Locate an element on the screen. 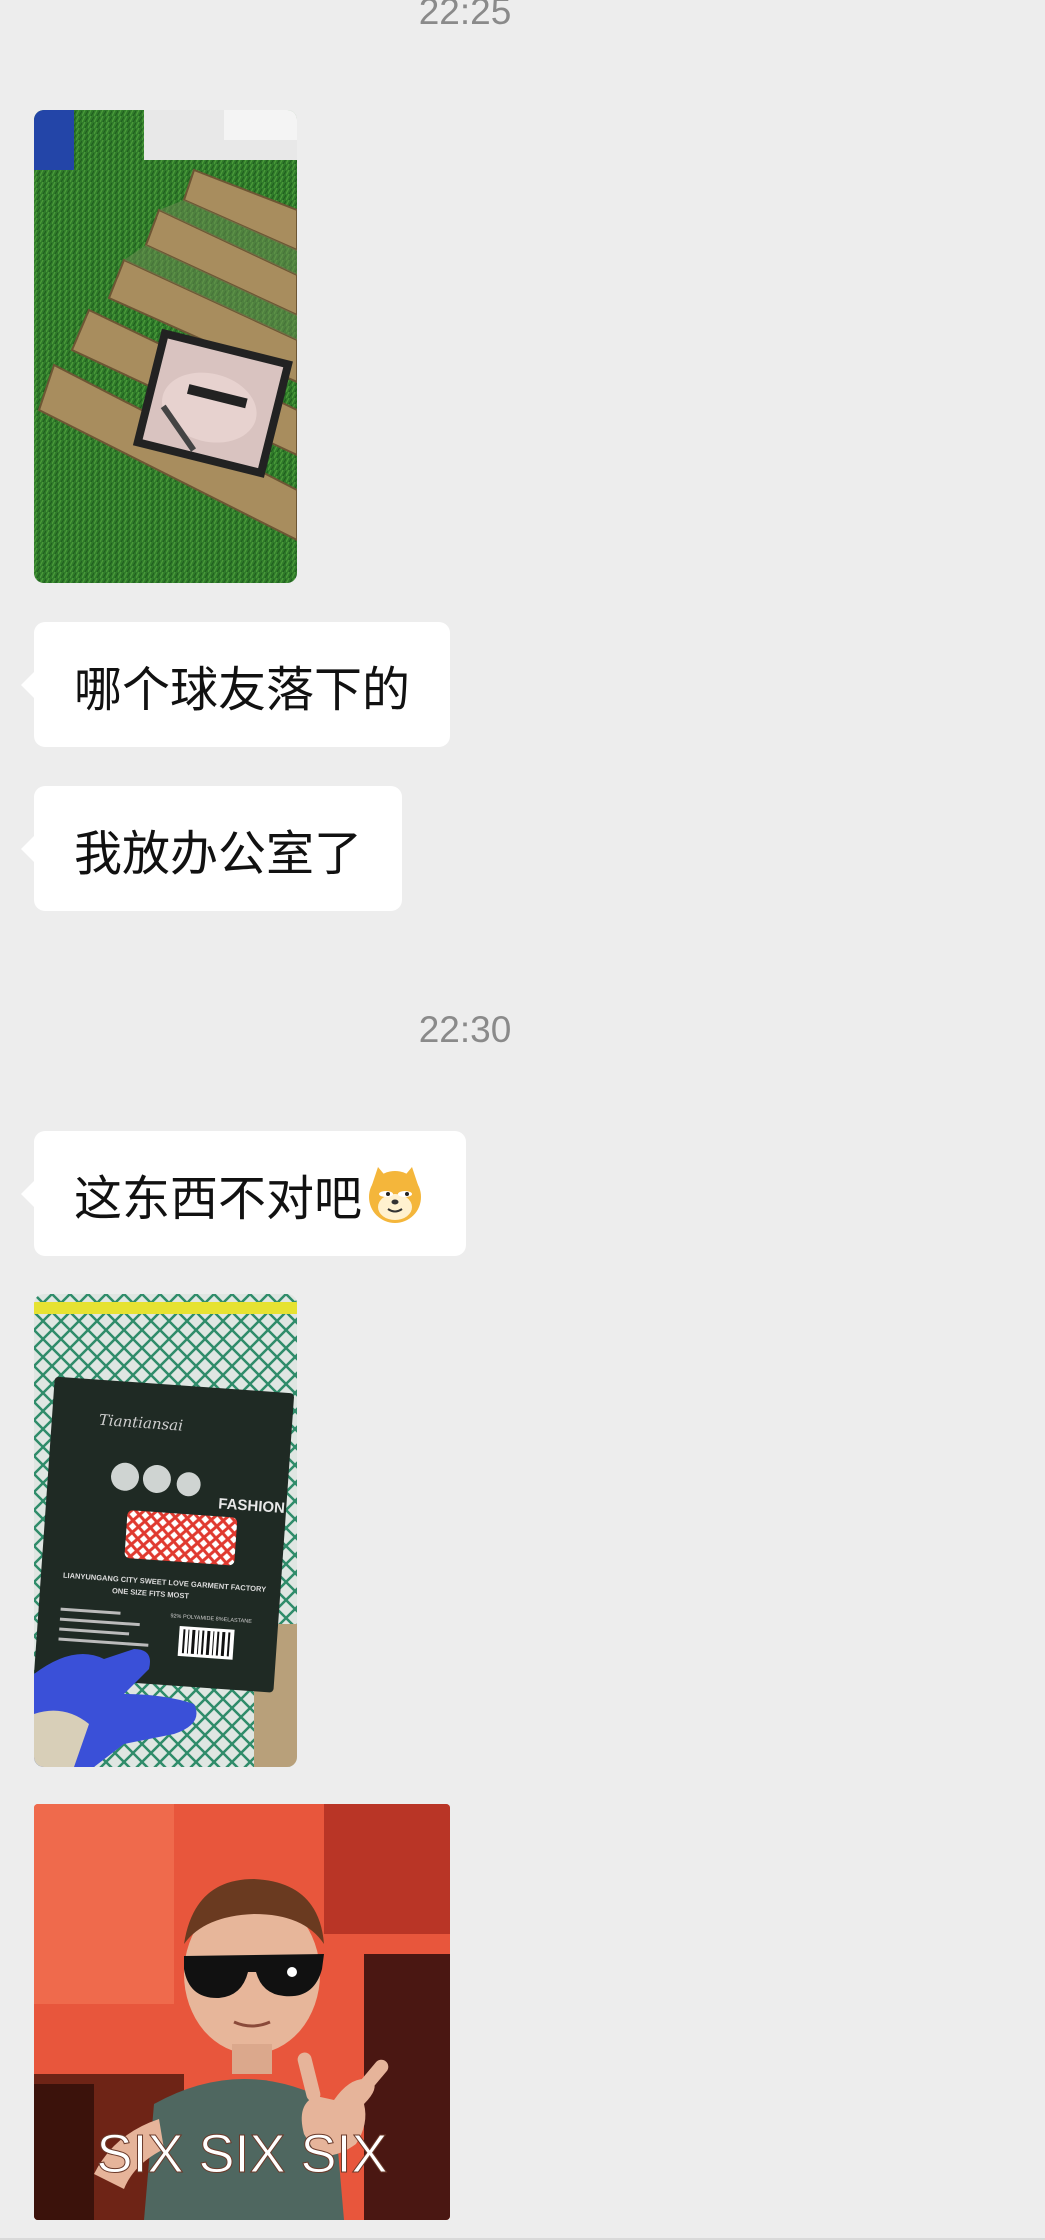  message-text: 我放办公室了 is located at coordinates (218, 853).